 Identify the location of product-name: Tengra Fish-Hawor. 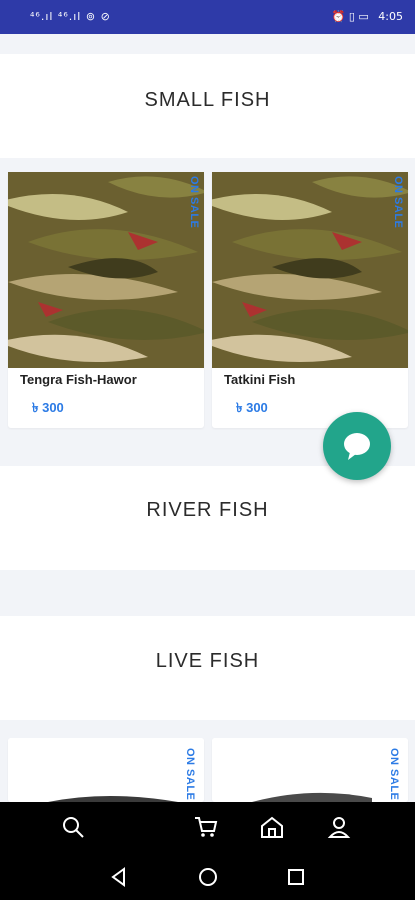
(78, 379).